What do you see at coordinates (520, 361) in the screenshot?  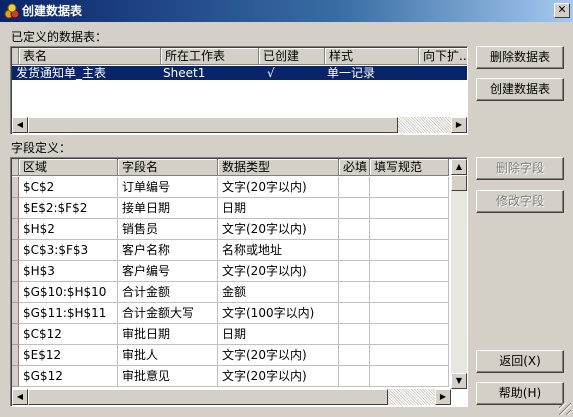 I see `back-button: 返回(X)` at bounding box center [520, 361].